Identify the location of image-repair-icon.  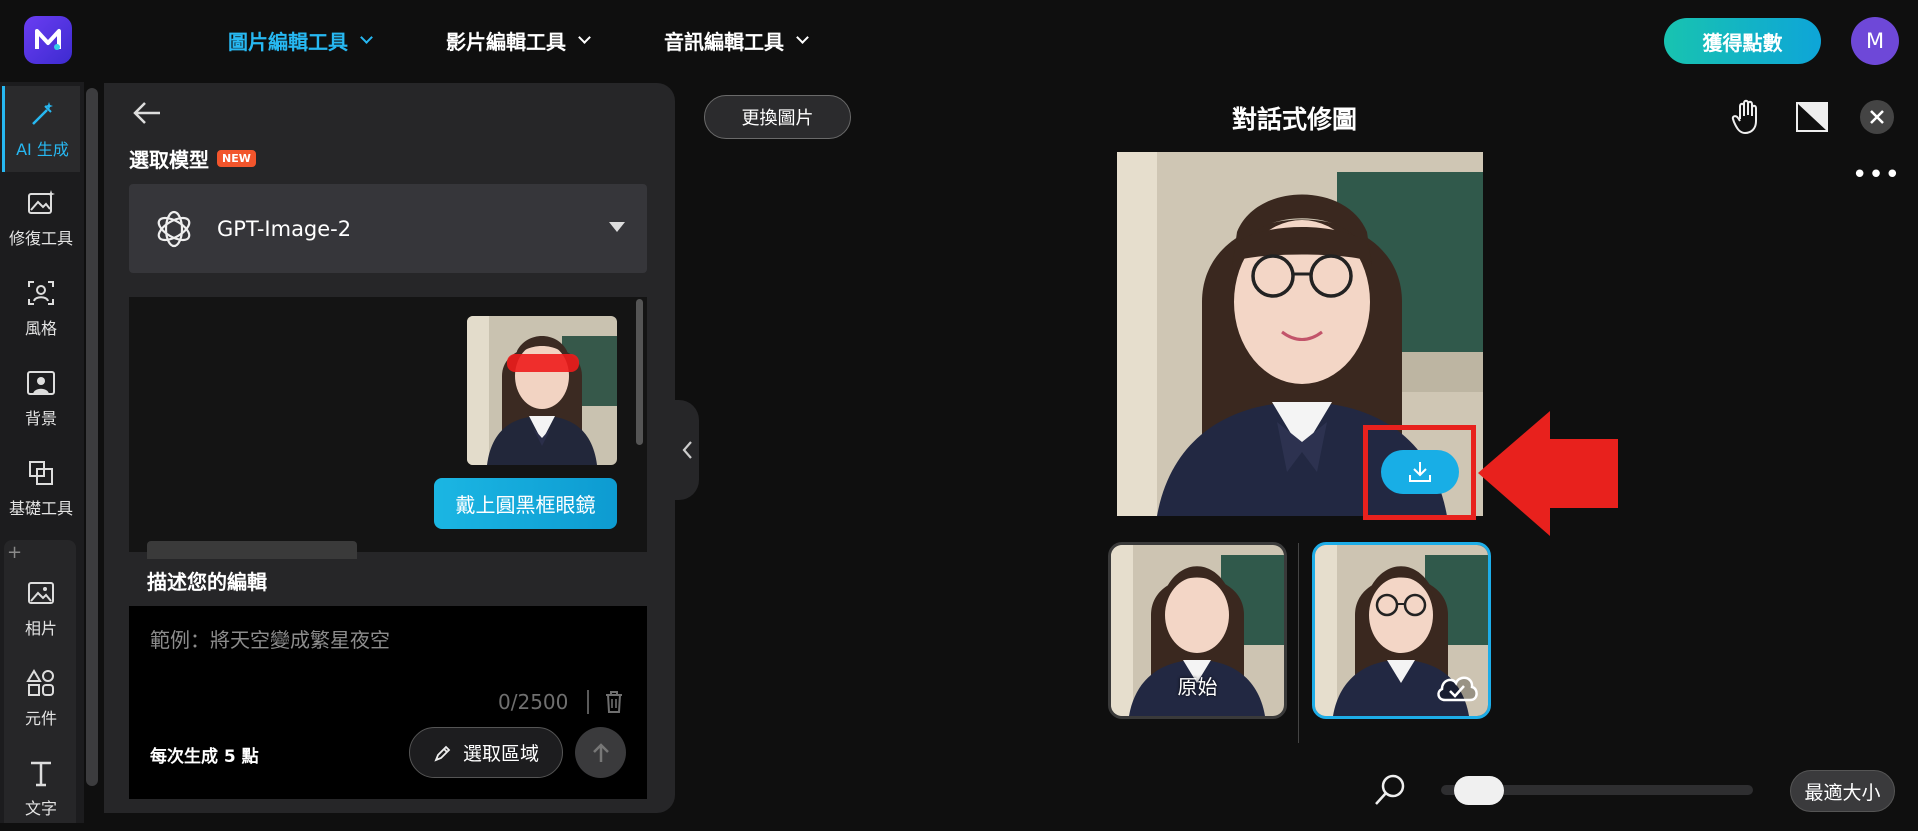
(41, 202).